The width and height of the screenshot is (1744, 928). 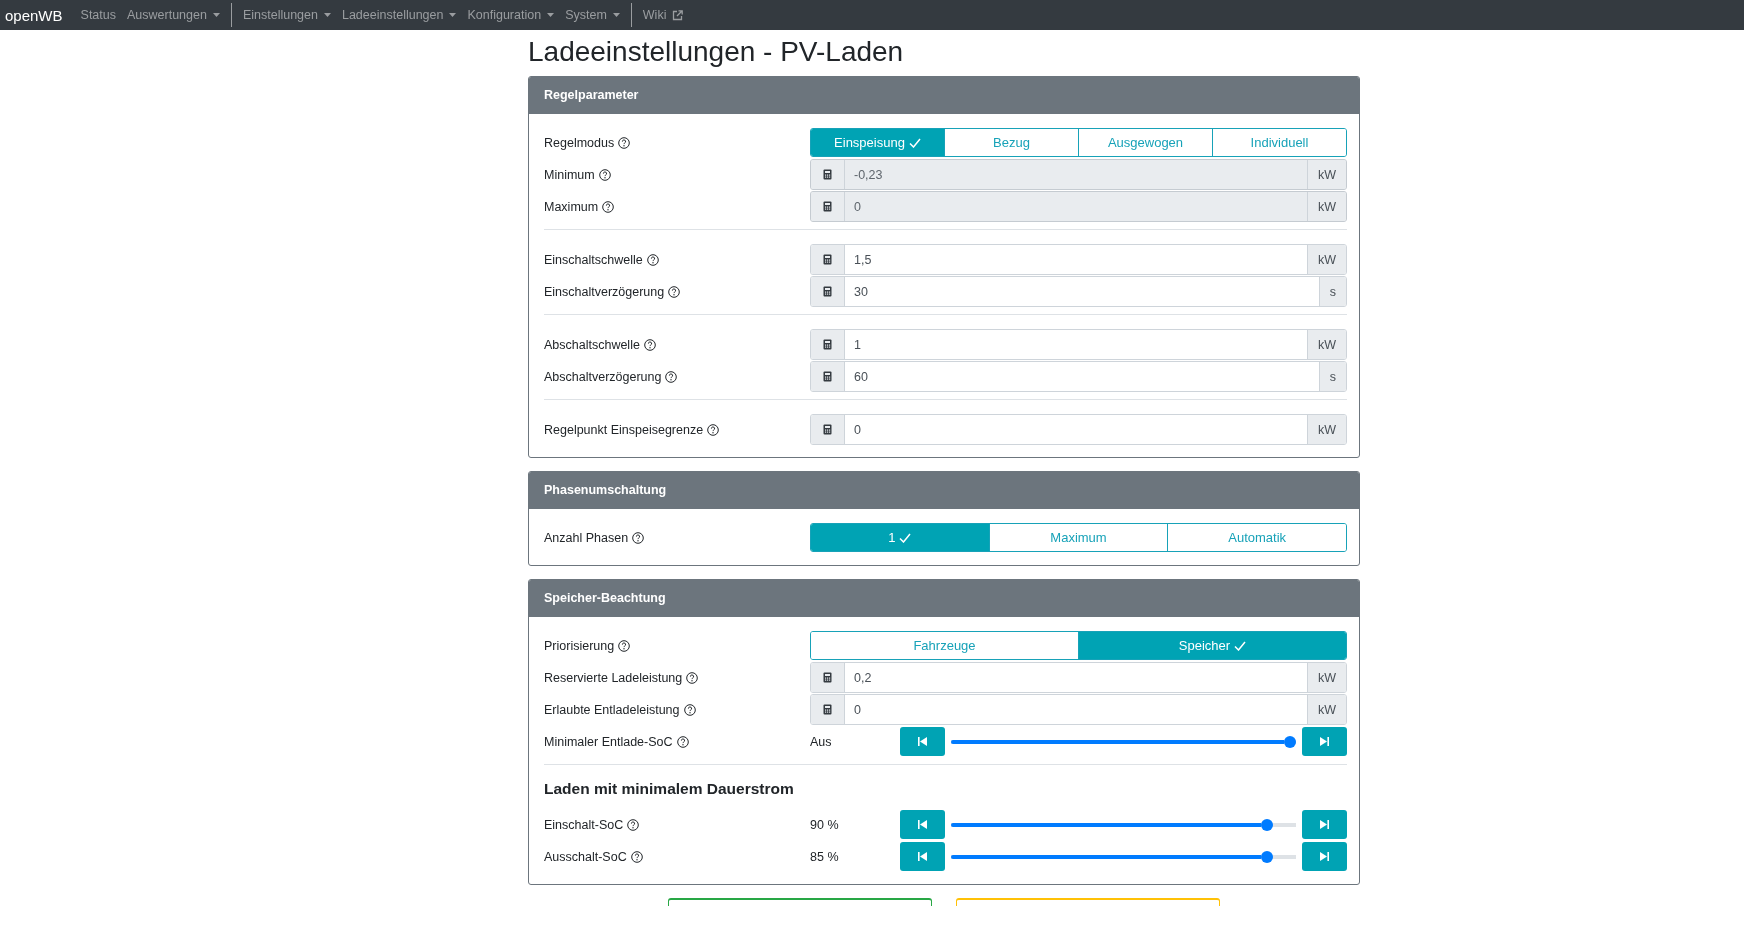 What do you see at coordinates (1082, 376) in the screenshot?
I see `input-field: 60` at bounding box center [1082, 376].